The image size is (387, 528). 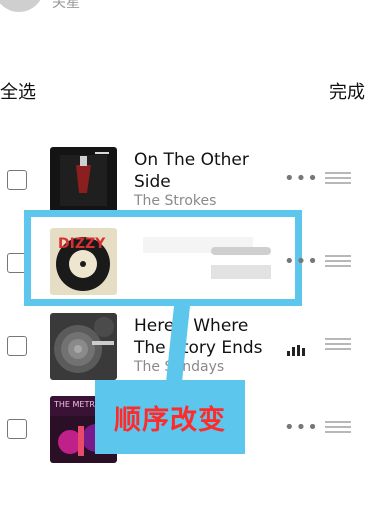 I want to click on album-cover: DIZZY, so click(x=83, y=261).